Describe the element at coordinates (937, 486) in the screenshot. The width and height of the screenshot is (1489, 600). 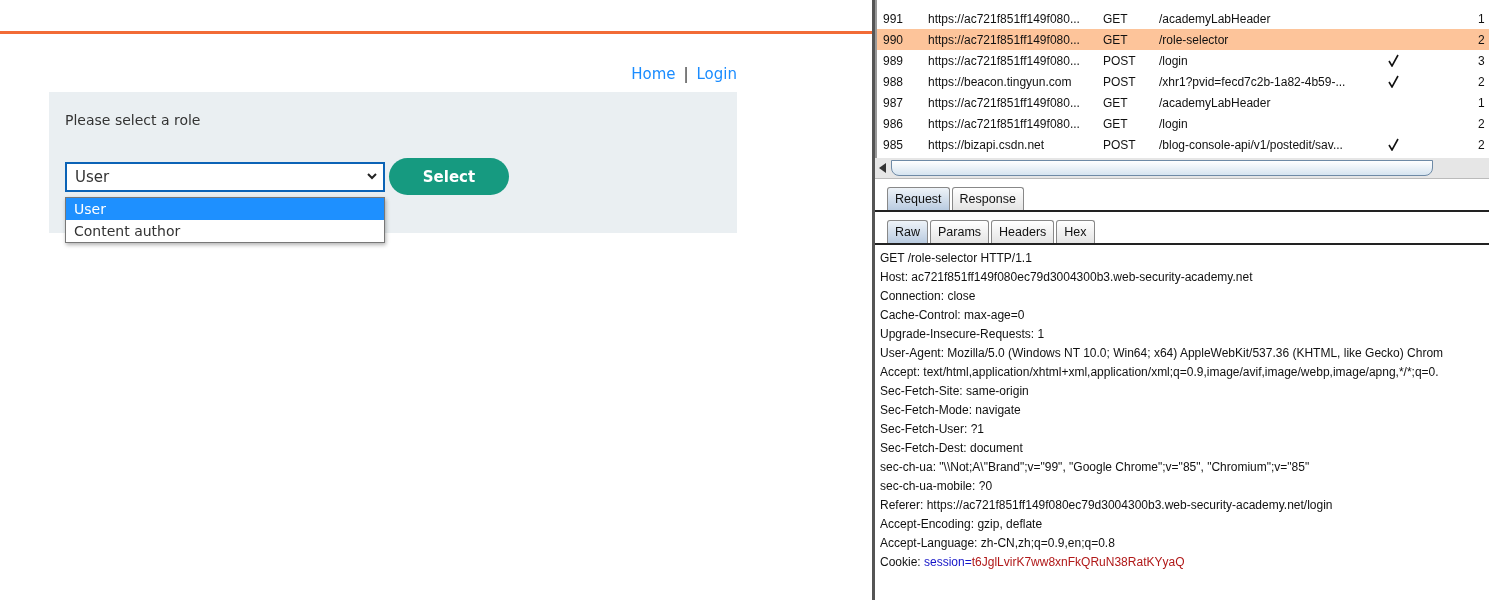
I see `request-line: sec-ch-ua-mobile: ?0` at that location.